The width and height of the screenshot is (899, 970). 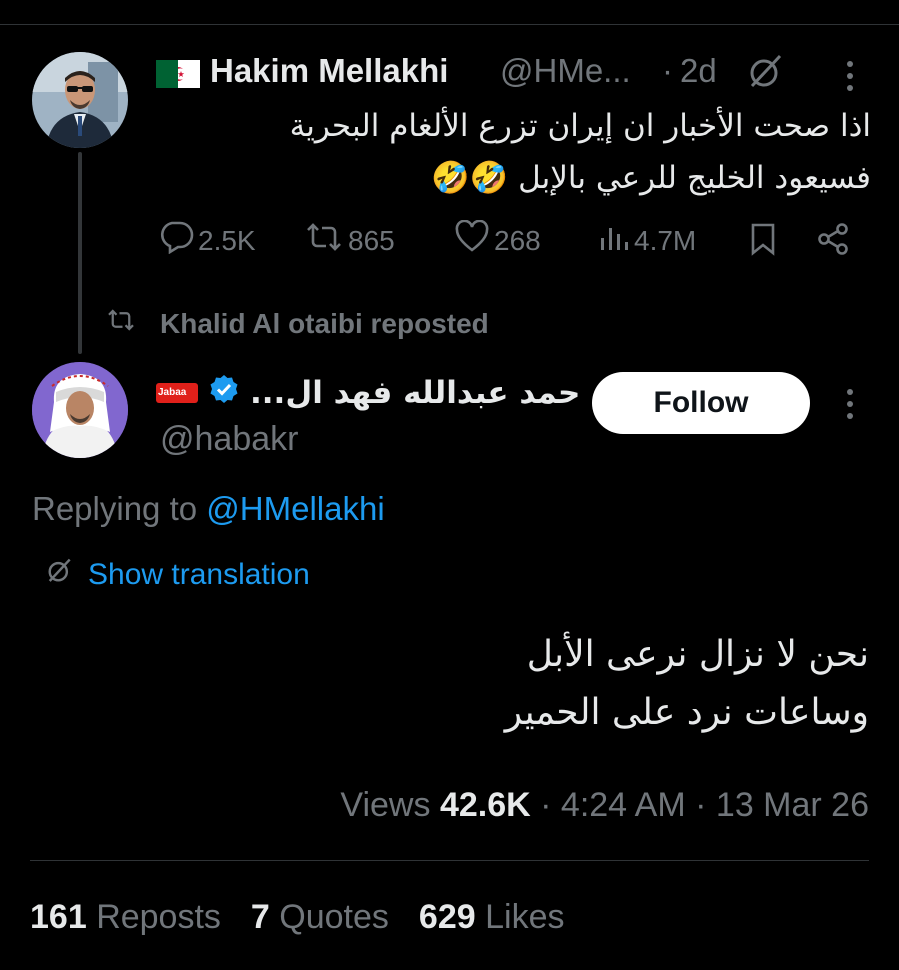 I want to click on reposts-label: Reposts, so click(x=158, y=917).